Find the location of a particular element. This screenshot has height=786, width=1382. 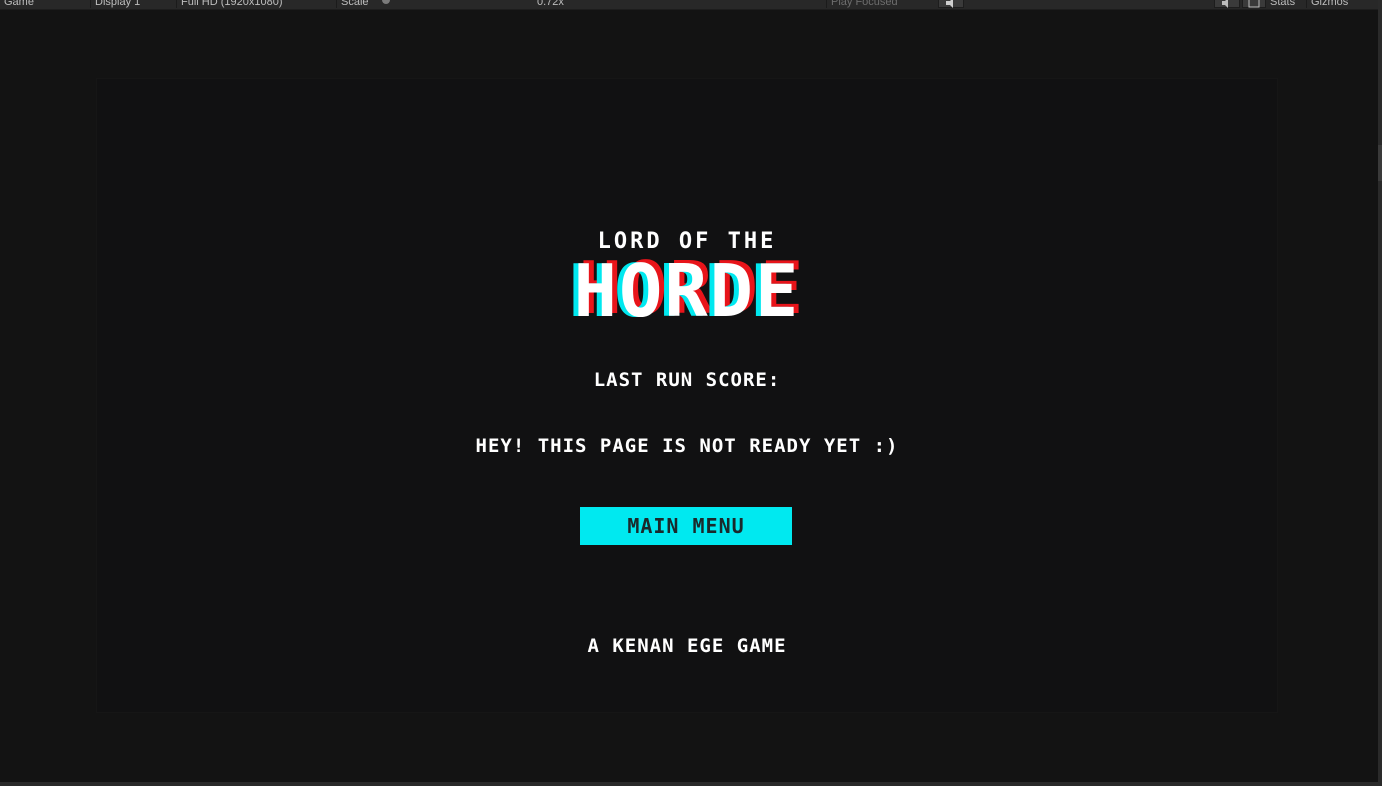

play-mode-dropdown: Play Focused is located at coordinates (882, 4).